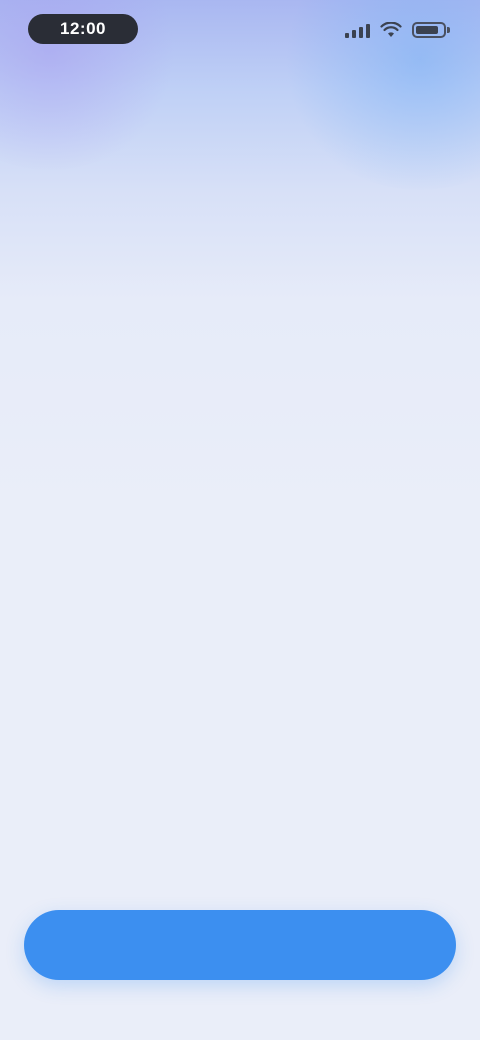 The height and width of the screenshot is (1040, 480). Describe the element at coordinates (427, 30) in the screenshot. I see `battery-level-fill` at that location.